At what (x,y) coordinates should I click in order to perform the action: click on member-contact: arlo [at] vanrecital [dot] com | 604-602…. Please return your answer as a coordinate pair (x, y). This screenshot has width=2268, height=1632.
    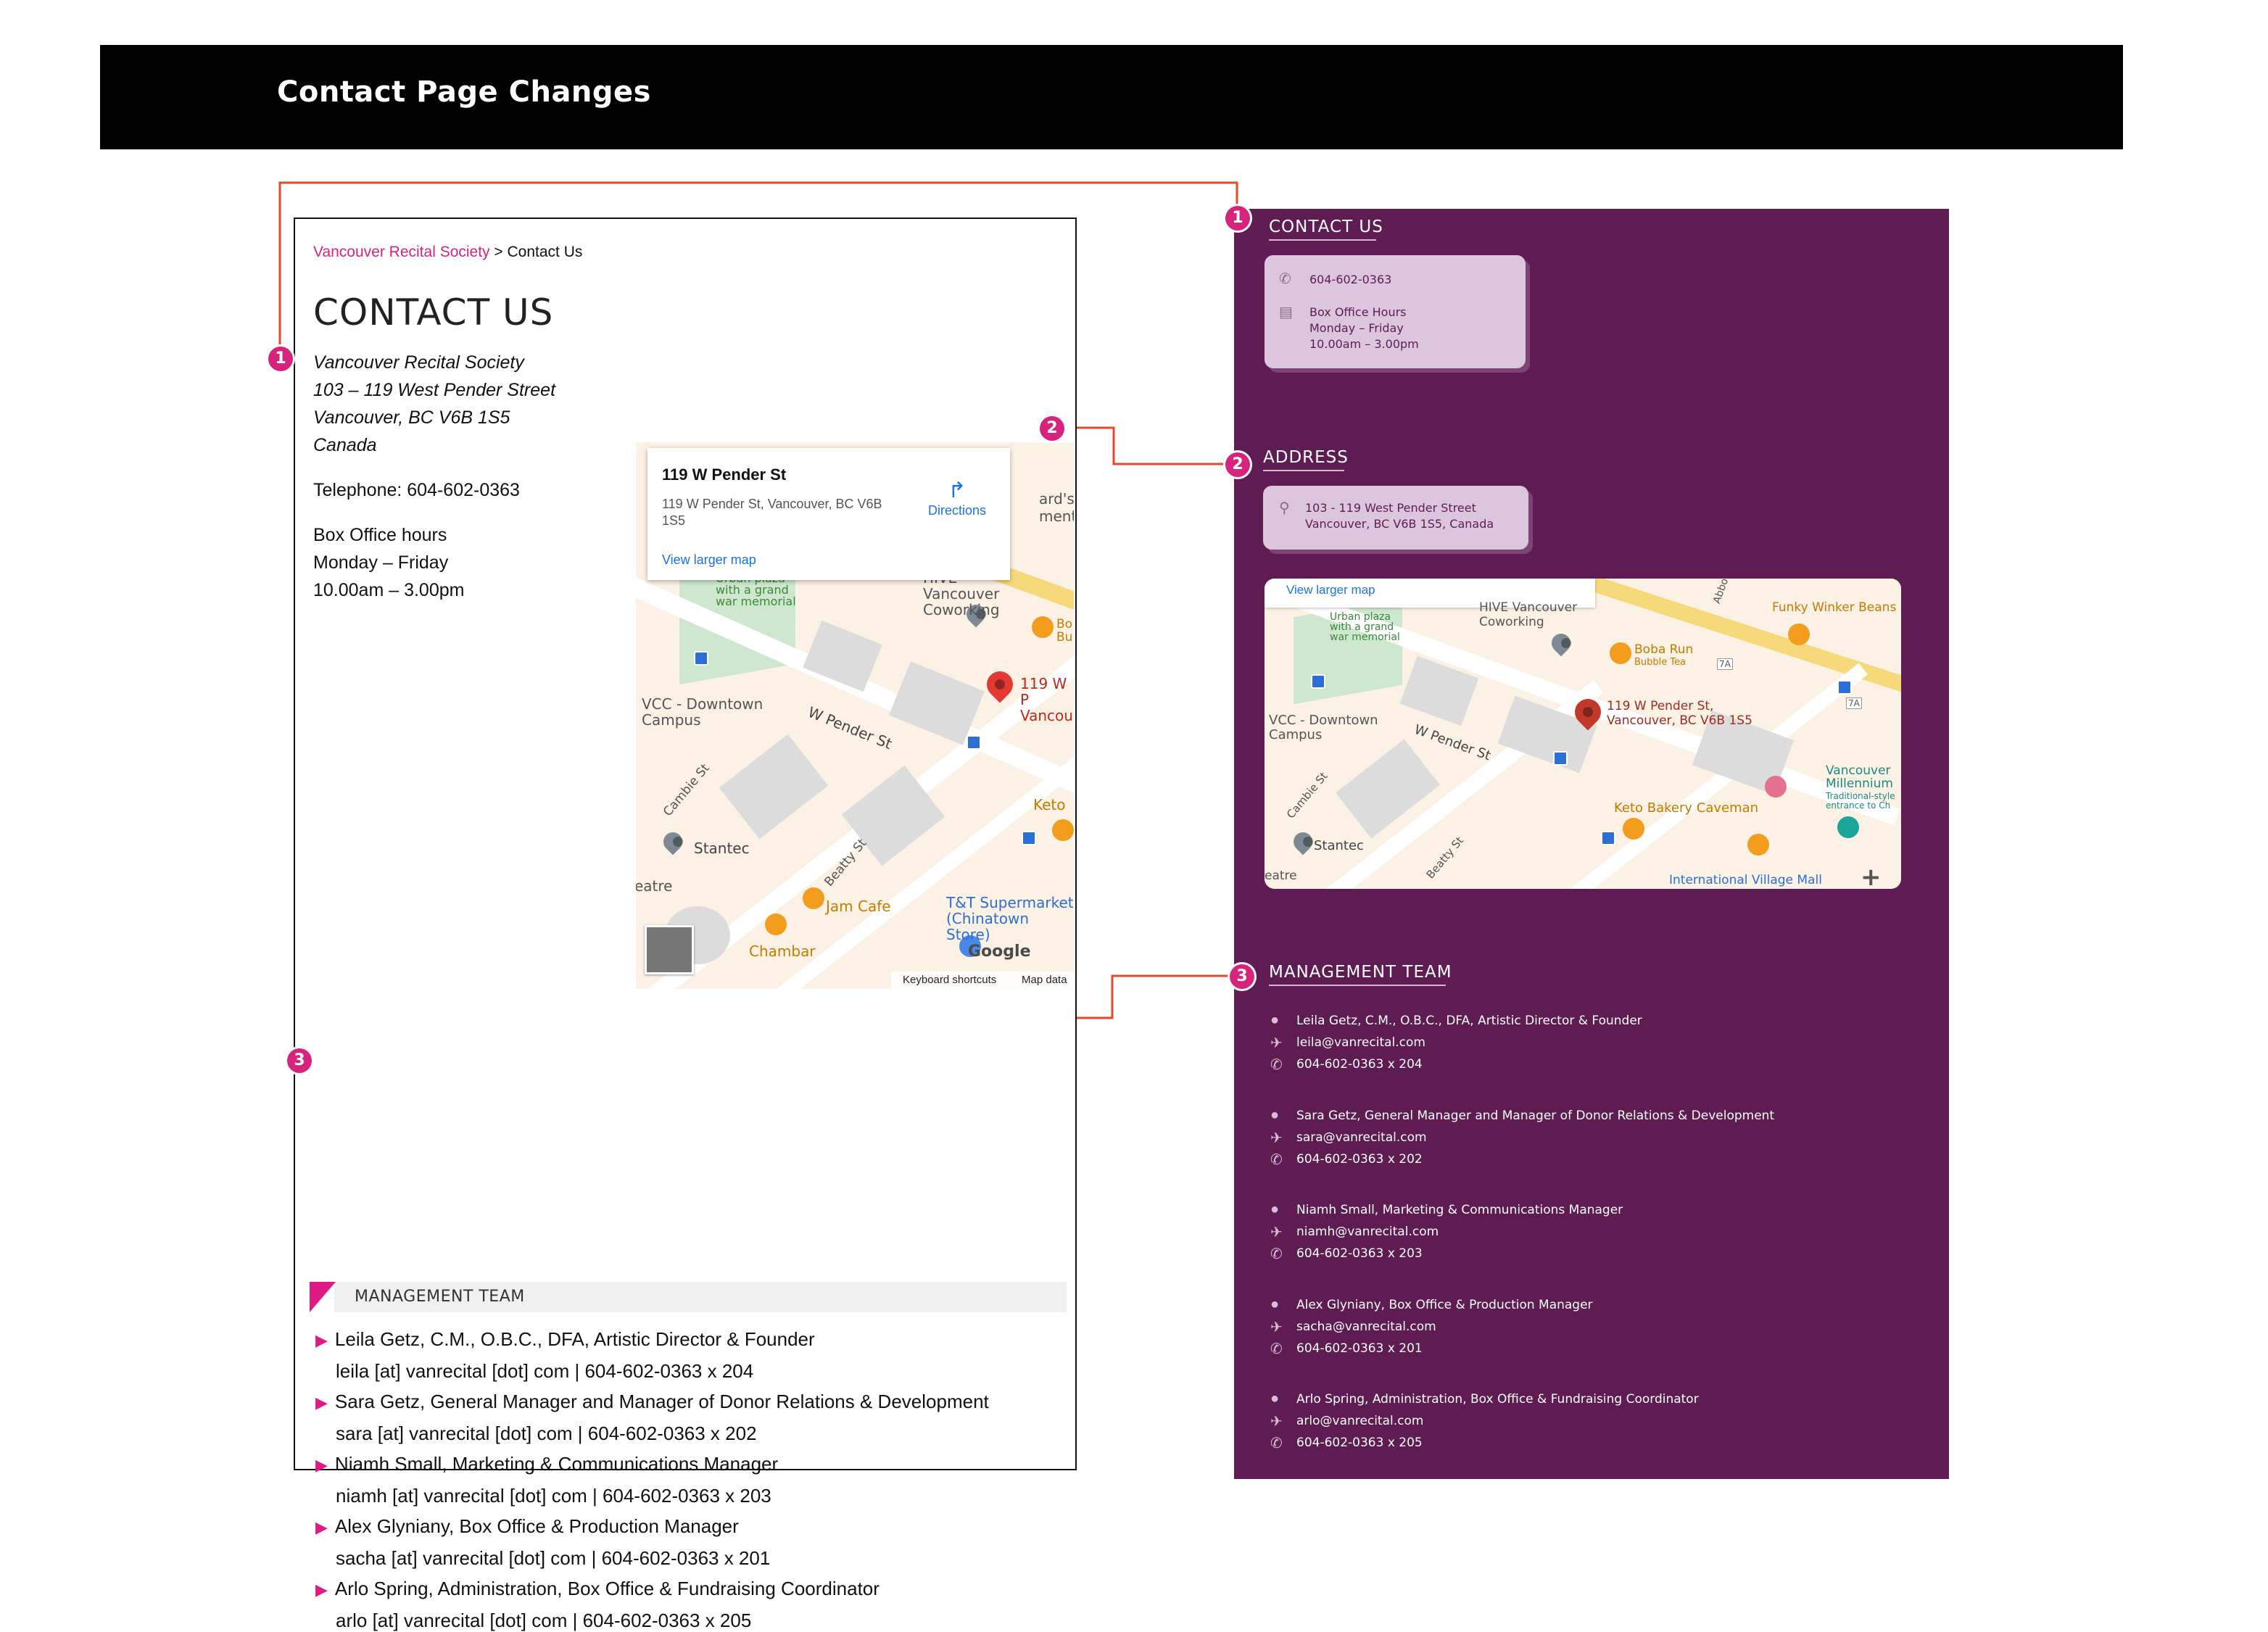
    Looking at the image, I should click on (544, 1620).